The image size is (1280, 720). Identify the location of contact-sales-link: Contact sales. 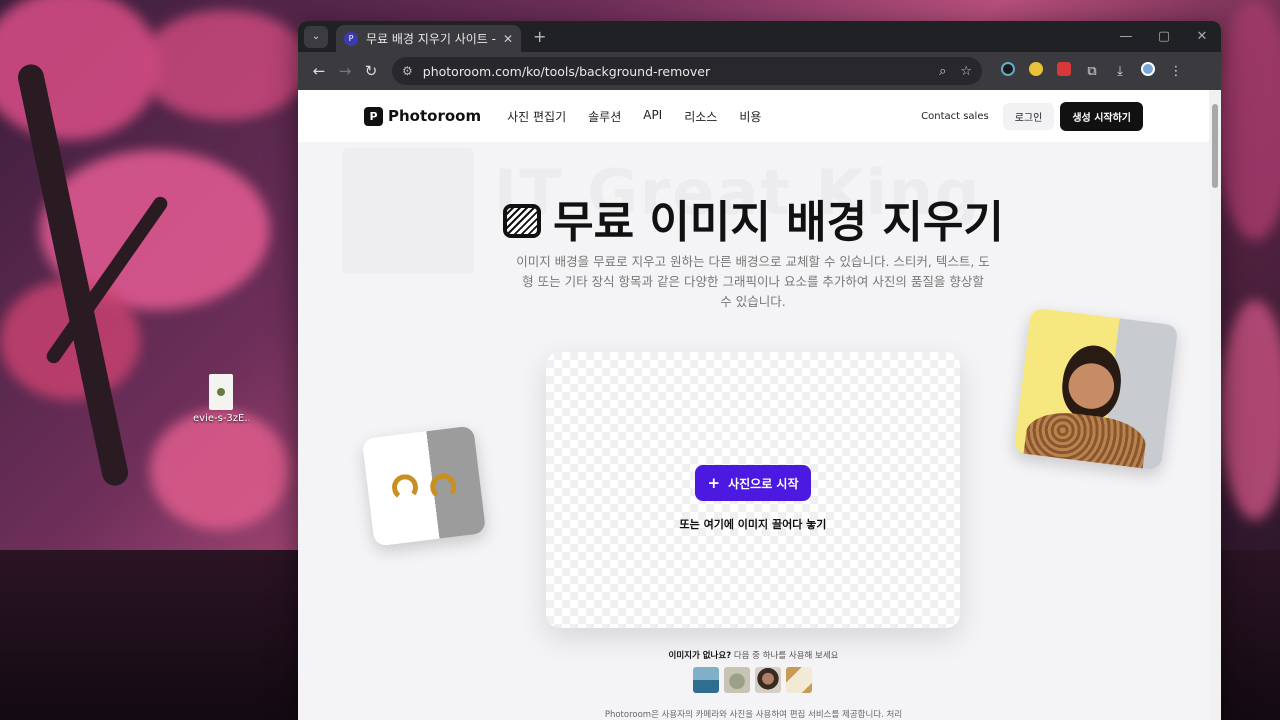
(955, 116).